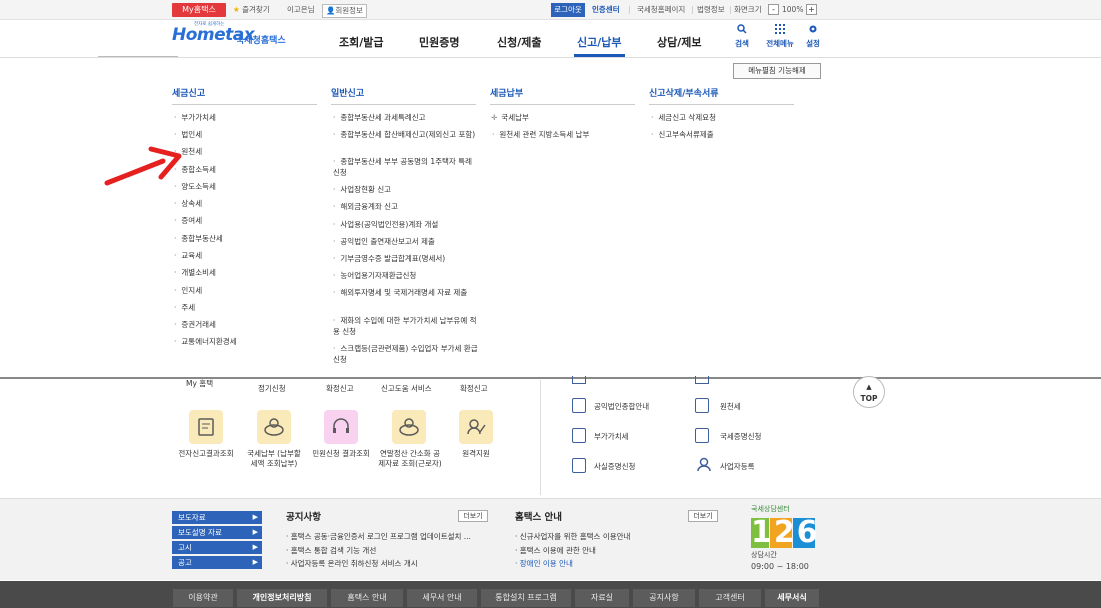 The width and height of the screenshot is (1101, 608). What do you see at coordinates (572, 536) in the screenshot?
I see `guide-item: · 신규사업자를 위한 홈택스 이용안내` at bounding box center [572, 536].